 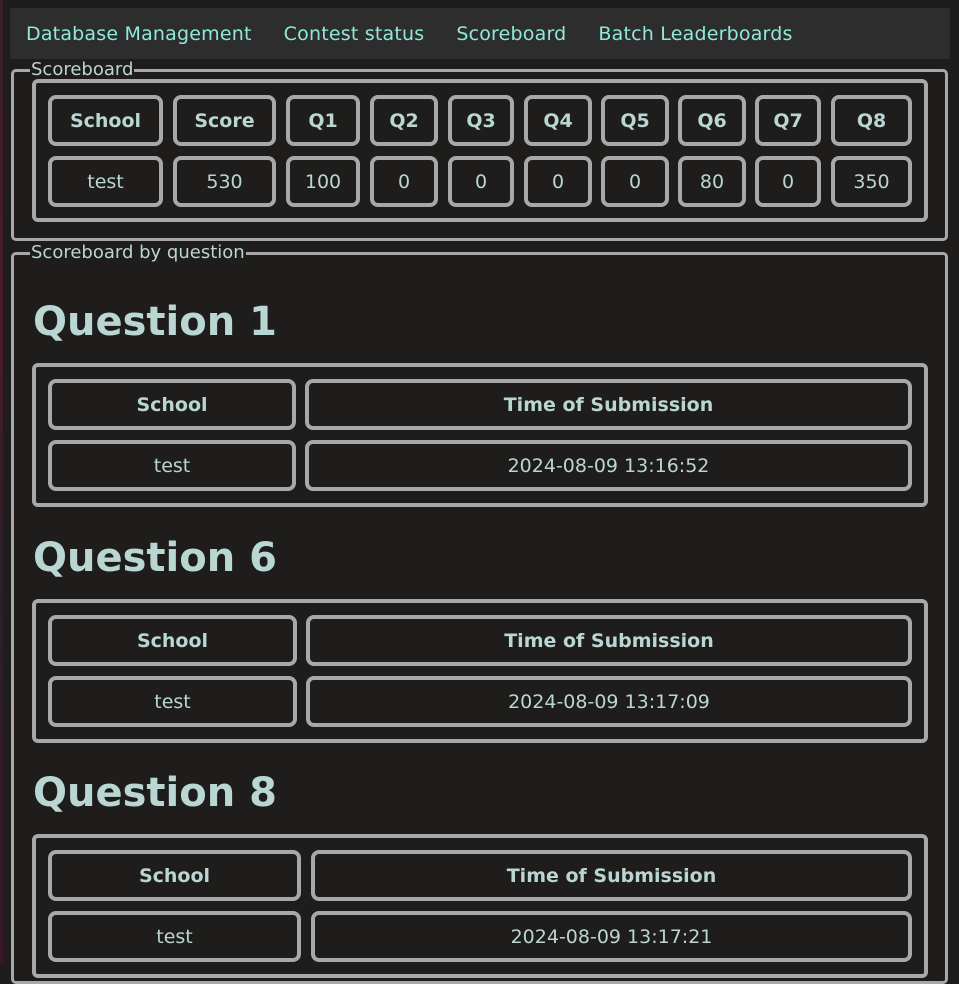 I want to click on question-cell-time: 2024-08-09 13:16:52, so click(x=608, y=465).